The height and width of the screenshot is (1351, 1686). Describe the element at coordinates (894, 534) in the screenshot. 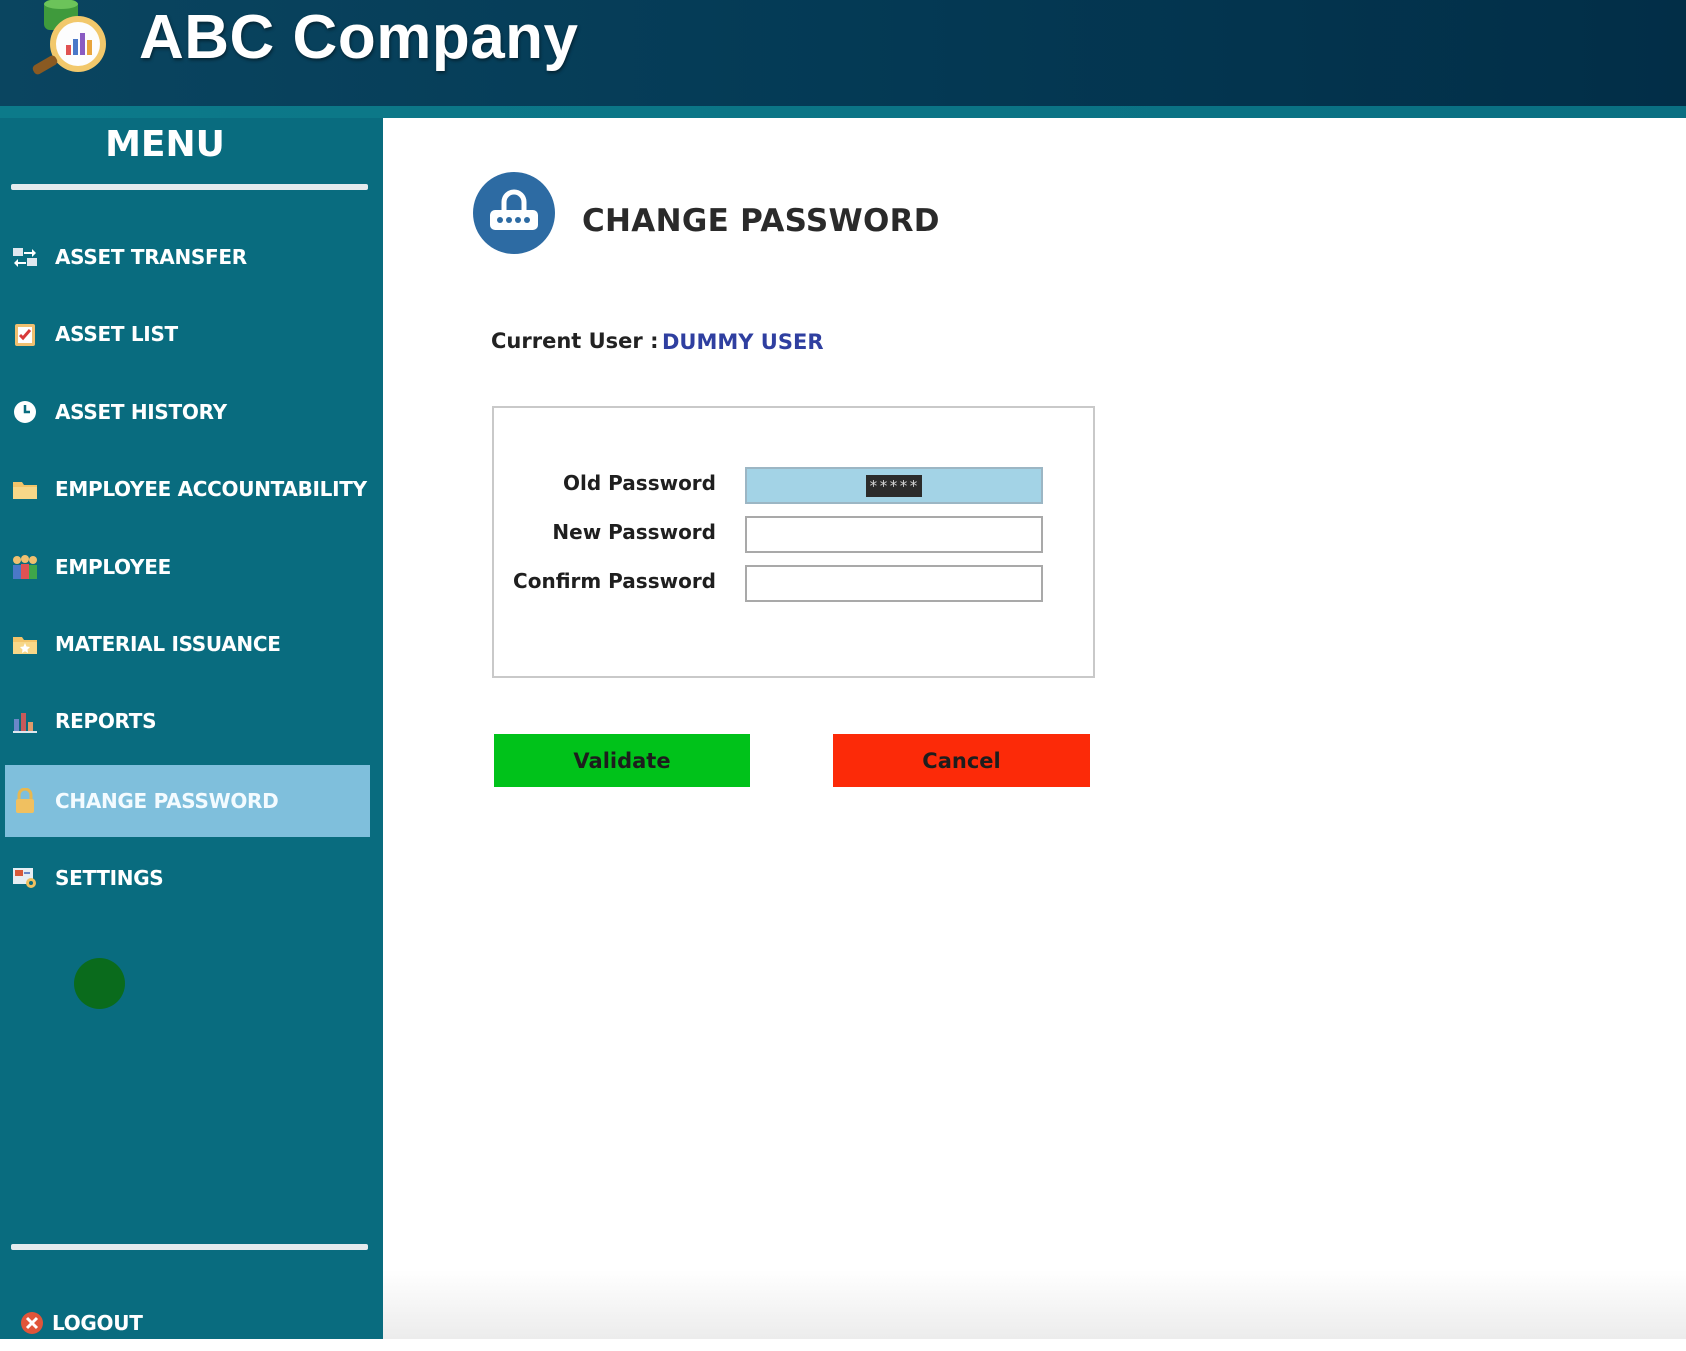

I see `new-password-field` at that location.